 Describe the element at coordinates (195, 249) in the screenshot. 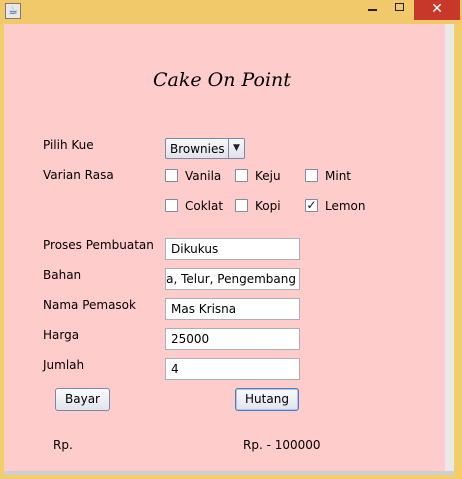

I see `proses-pembuatan-value: Dikukus` at that location.